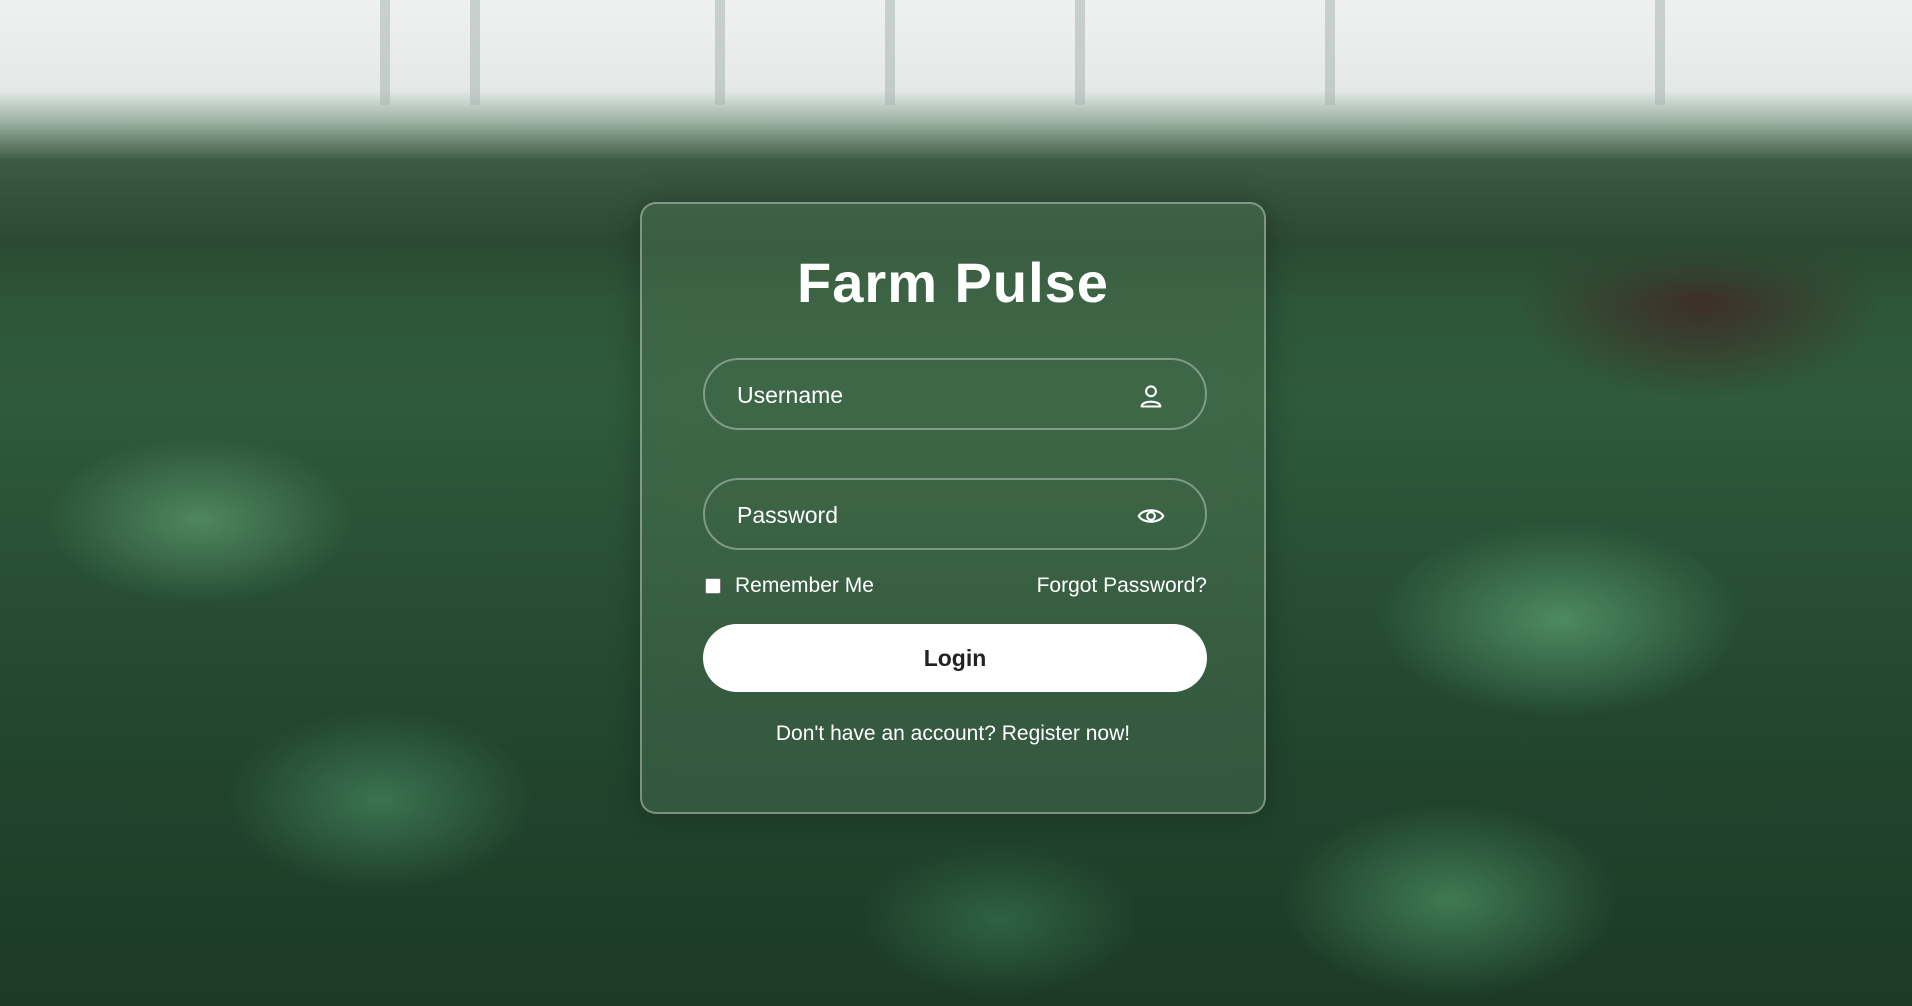  I want to click on register-link: Register now!, so click(1066, 733).